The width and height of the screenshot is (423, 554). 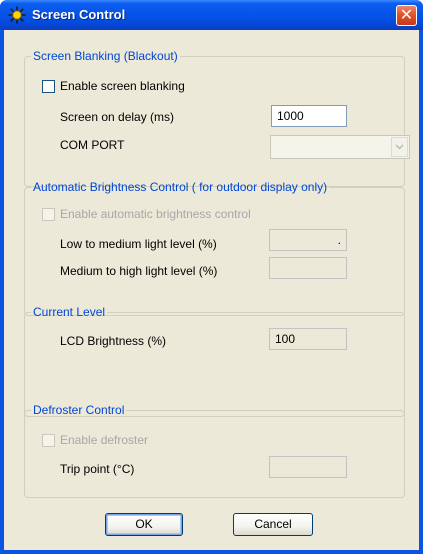 I want to click on sun-icon, so click(x=17, y=15).